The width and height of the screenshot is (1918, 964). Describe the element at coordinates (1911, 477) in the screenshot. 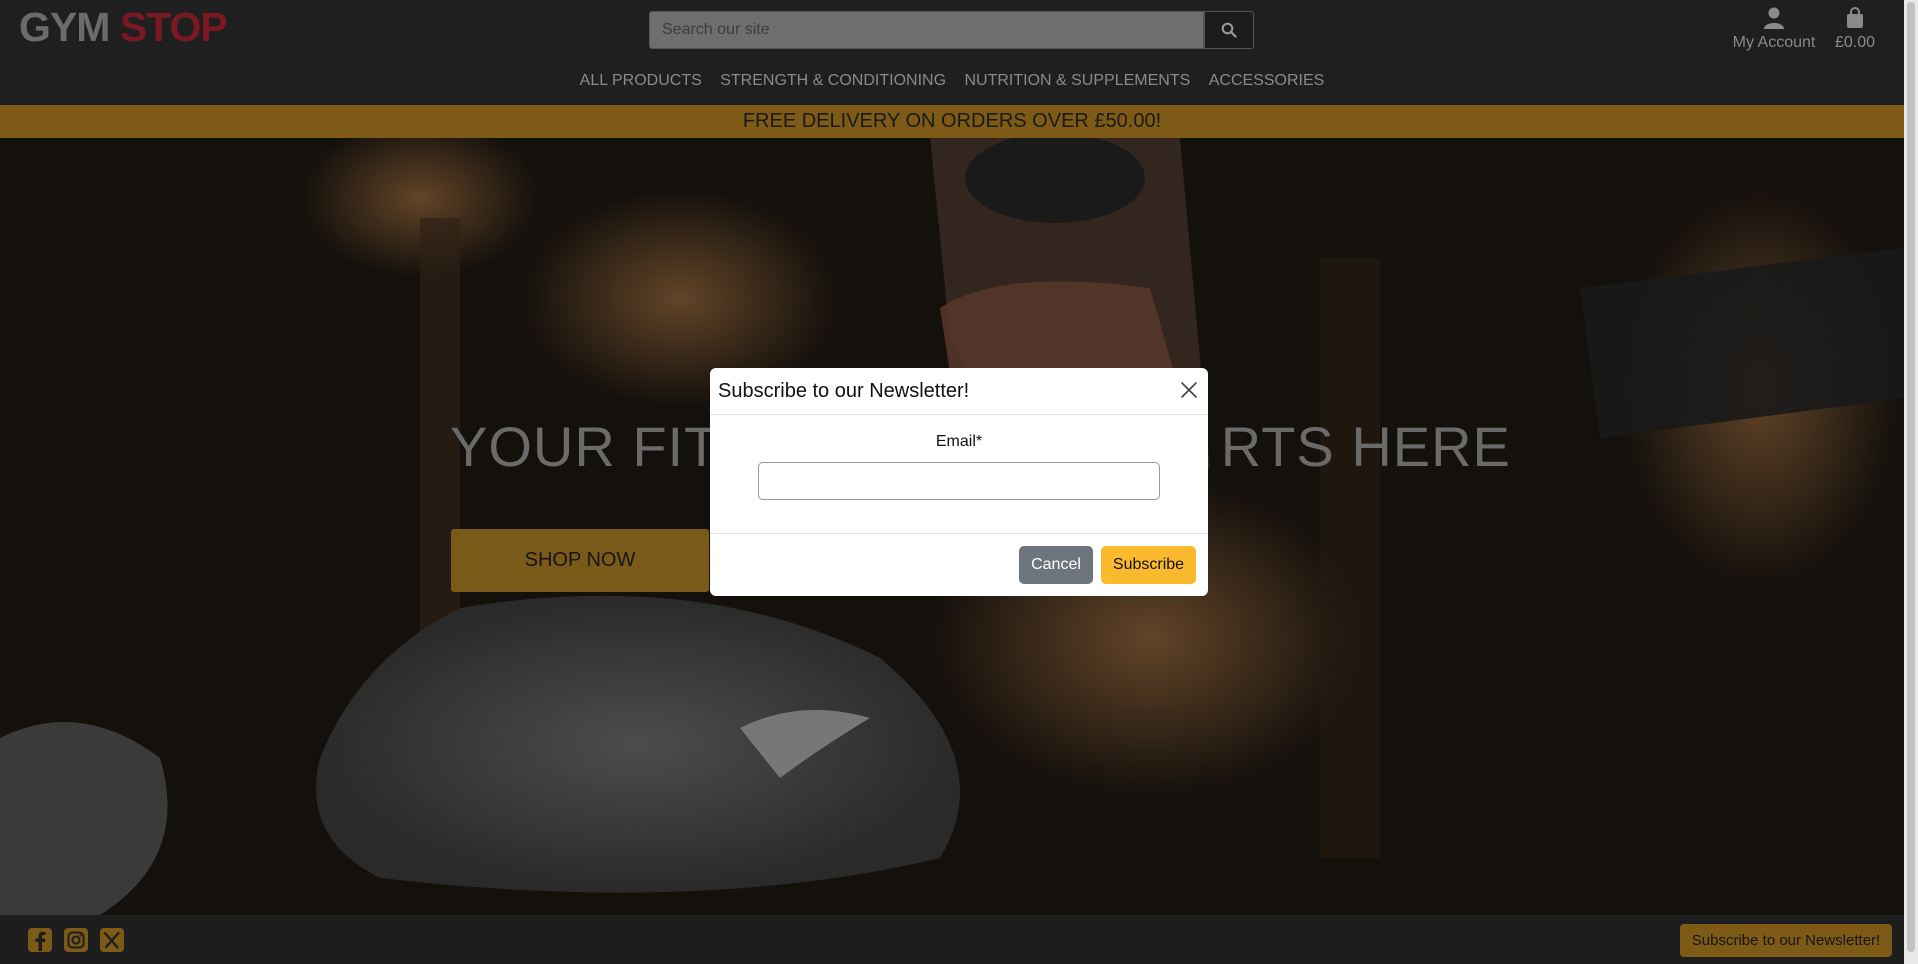

I see `scrollbar-thumb` at that location.